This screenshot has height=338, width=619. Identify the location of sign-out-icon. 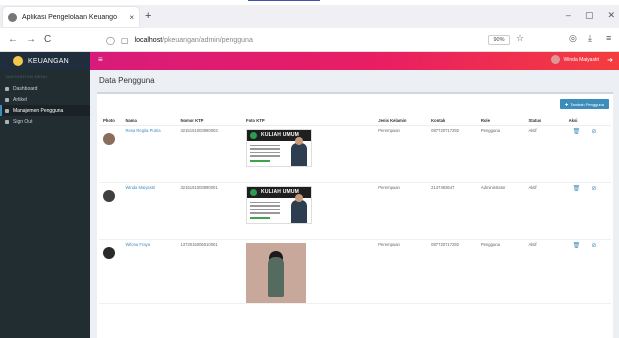
(7, 121).